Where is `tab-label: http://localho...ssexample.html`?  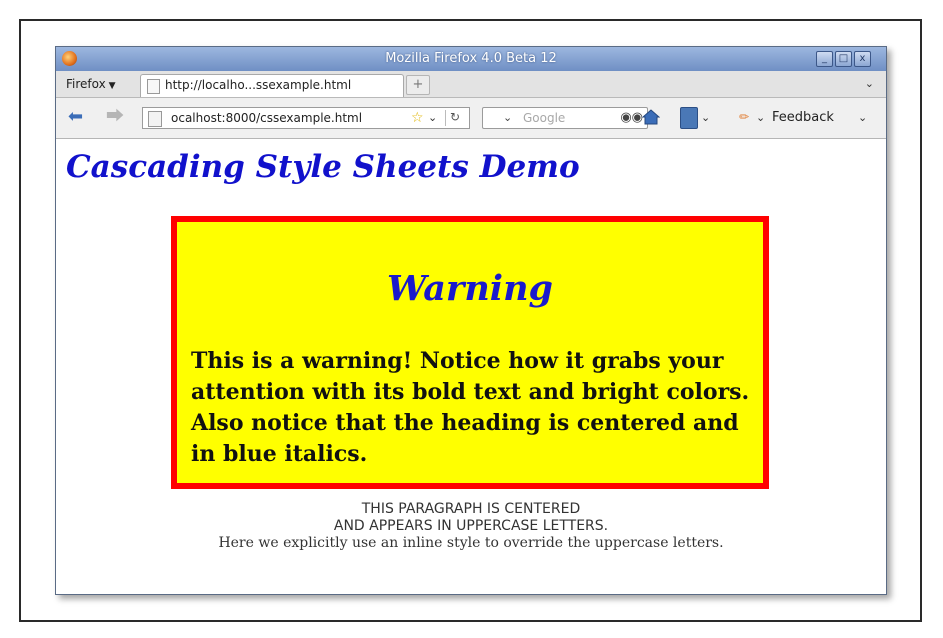
tab-label: http://localho...ssexample.html is located at coordinates (258, 85).